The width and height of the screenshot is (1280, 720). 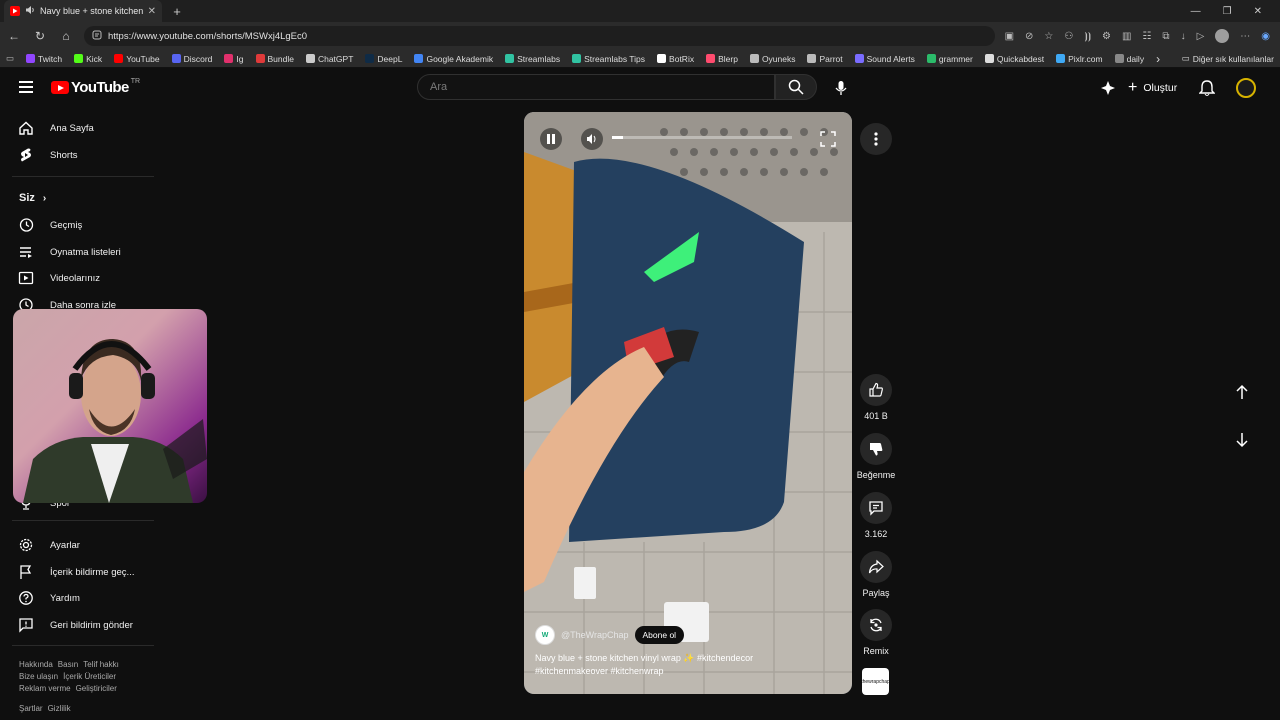 What do you see at coordinates (32, 198) in the screenshot?
I see `sidebar-you-heading: Siz ›` at bounding box center [32, 198].